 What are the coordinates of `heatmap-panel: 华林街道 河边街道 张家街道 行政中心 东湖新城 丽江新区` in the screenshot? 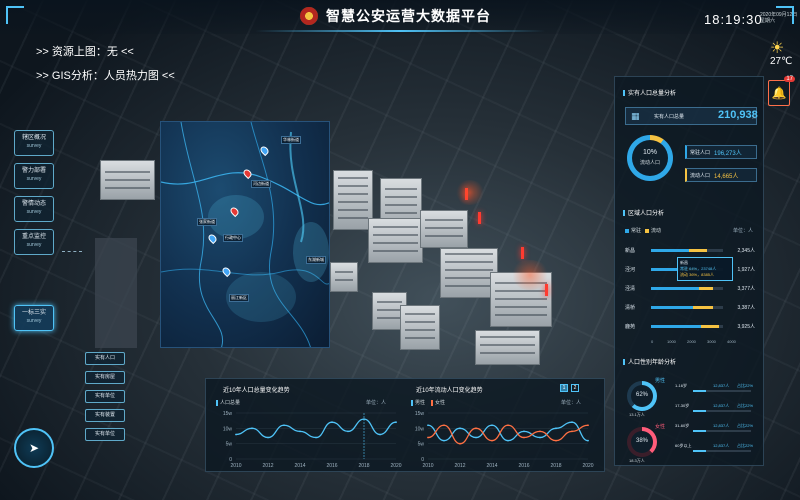 It's located at (245, 234).